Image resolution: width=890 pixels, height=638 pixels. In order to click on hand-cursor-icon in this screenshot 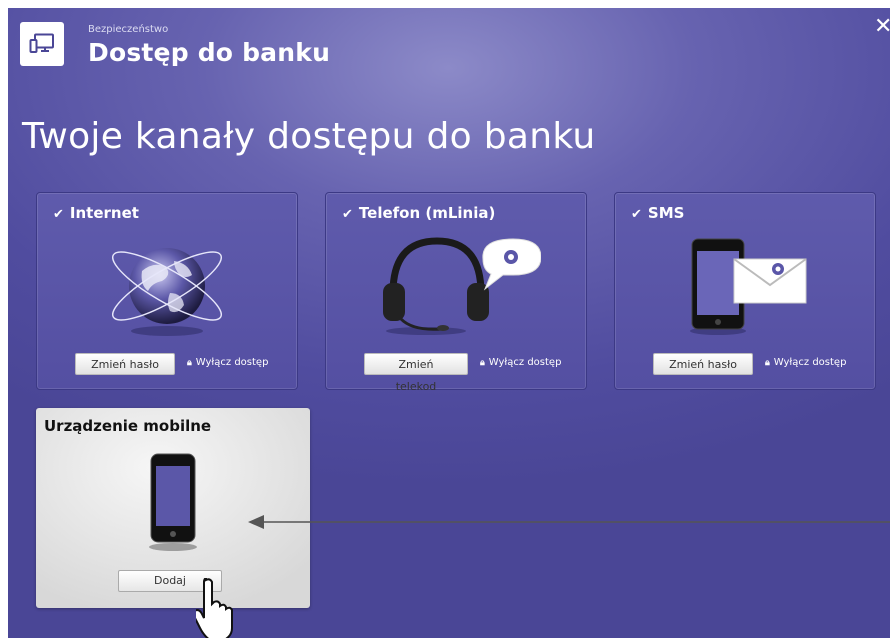, I will do `click(214, 608)`.